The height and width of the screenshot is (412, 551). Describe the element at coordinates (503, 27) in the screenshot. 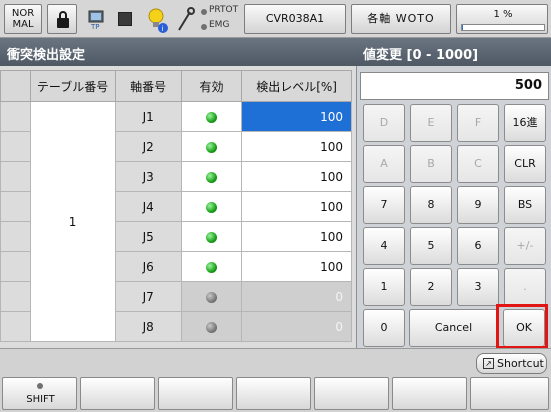

I see `speed-bar` at that location.